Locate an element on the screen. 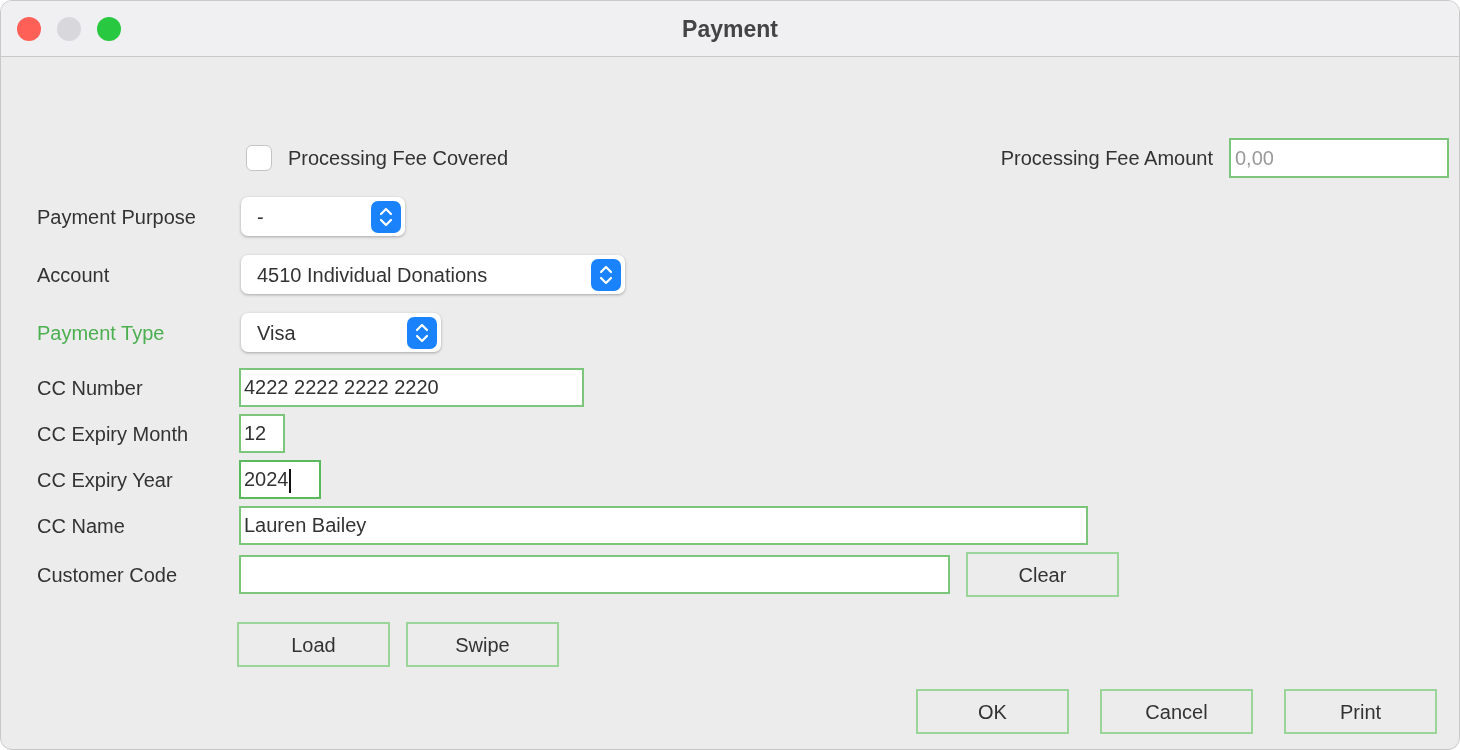  dialog-button: OK is located at coordinates (992, 711).